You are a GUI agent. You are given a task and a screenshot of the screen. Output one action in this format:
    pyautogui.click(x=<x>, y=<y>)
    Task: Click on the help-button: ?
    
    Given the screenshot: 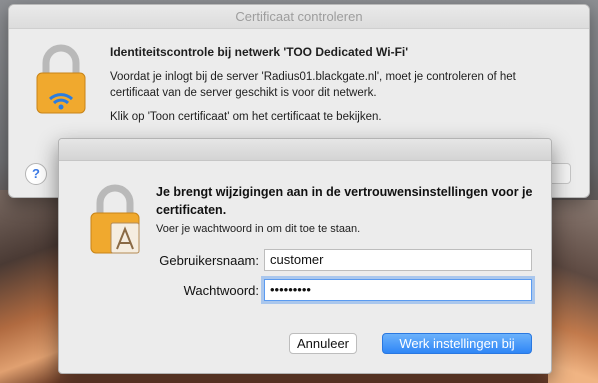 What is the action you would take?
    pyautogui.click(x=36, y=174)
    